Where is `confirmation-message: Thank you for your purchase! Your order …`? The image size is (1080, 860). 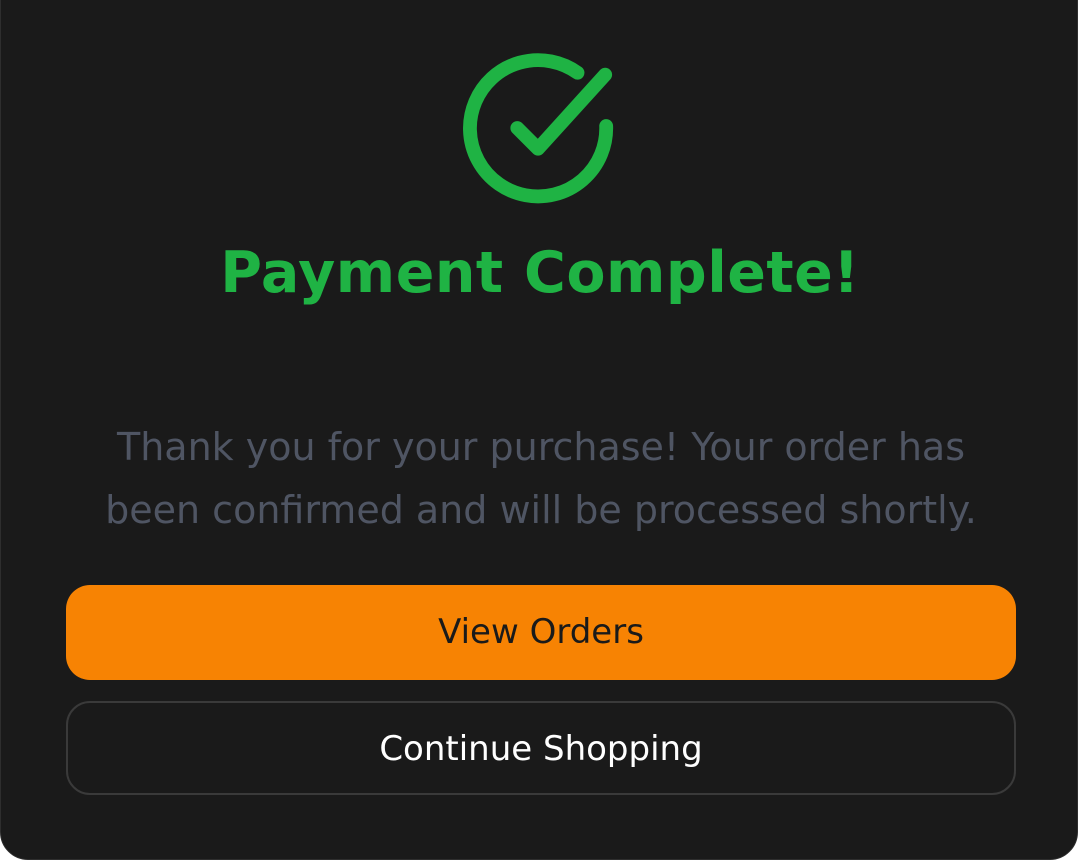 confirmation-message: Thank you for your purchase! Your order … is located at coordinates (541, 479).